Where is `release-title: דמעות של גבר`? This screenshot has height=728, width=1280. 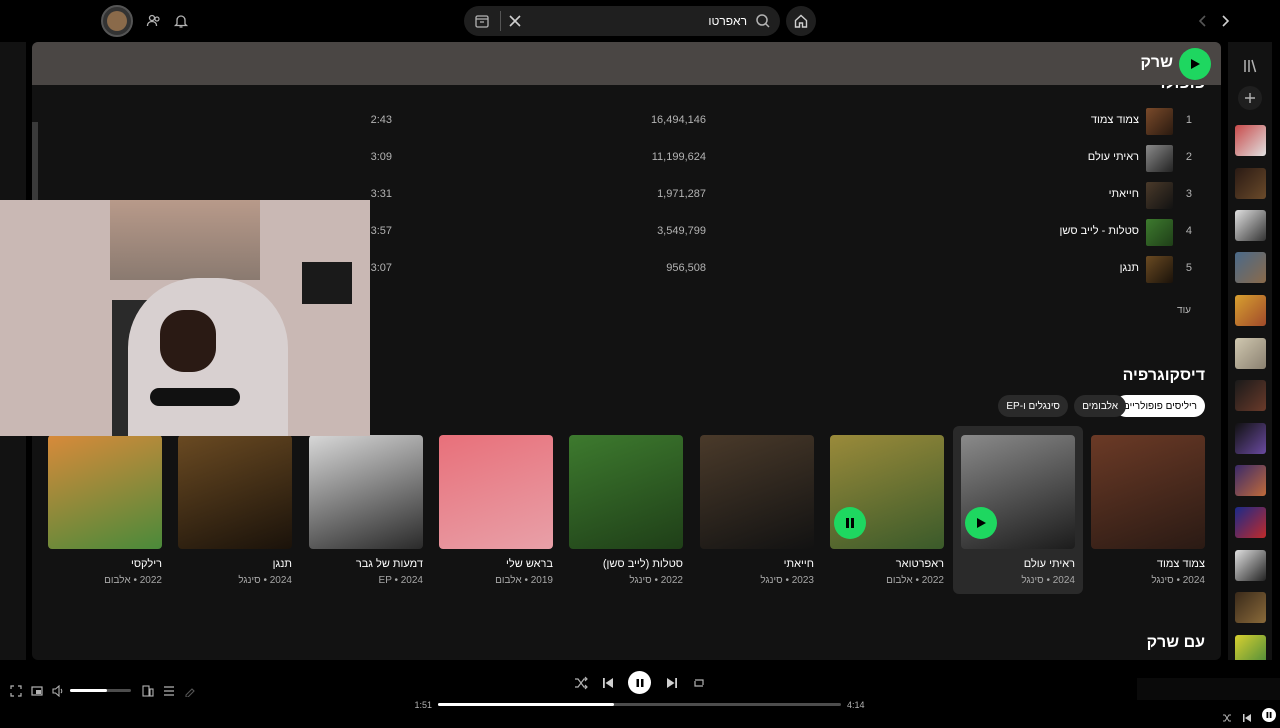 release-title: דמעות של גבר is located at coordinates (389, 564).